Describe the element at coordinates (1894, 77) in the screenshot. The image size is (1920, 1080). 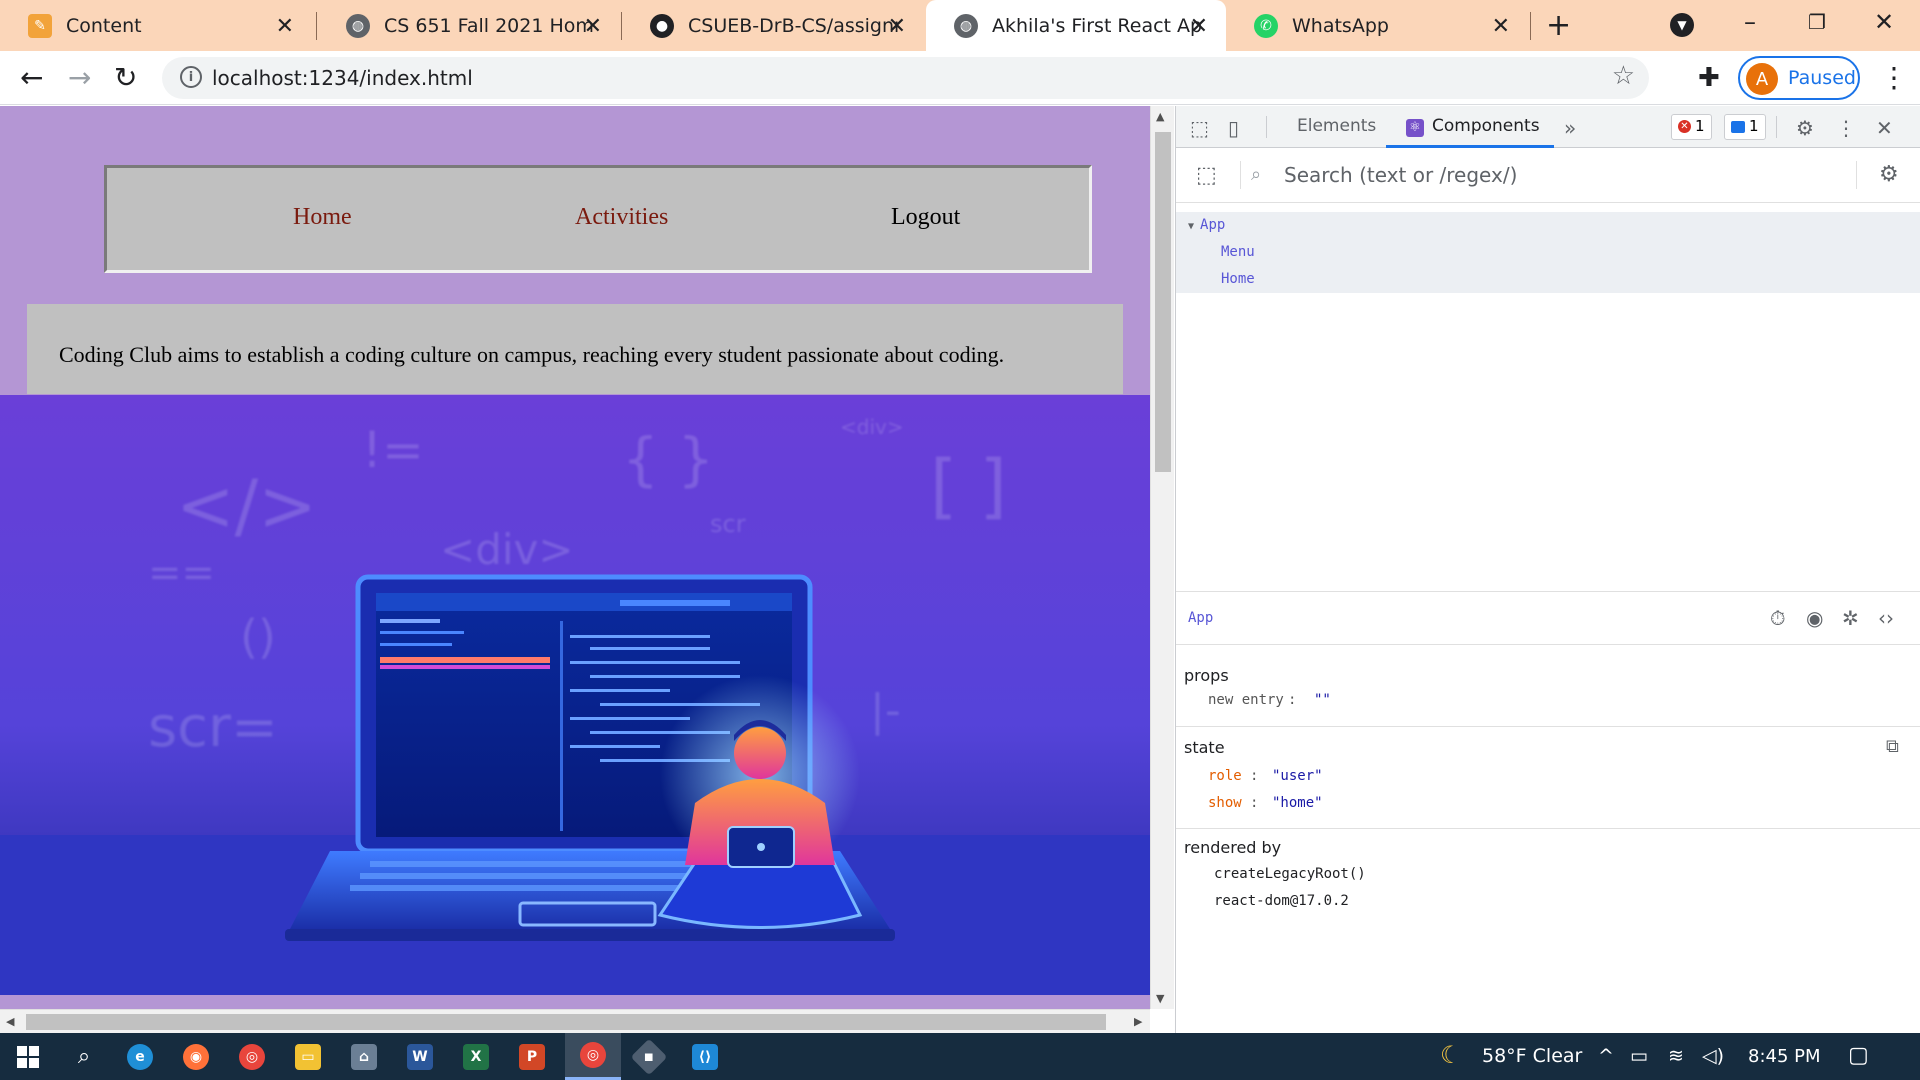
I see `browser-menu-icon: ⋮` at that location.